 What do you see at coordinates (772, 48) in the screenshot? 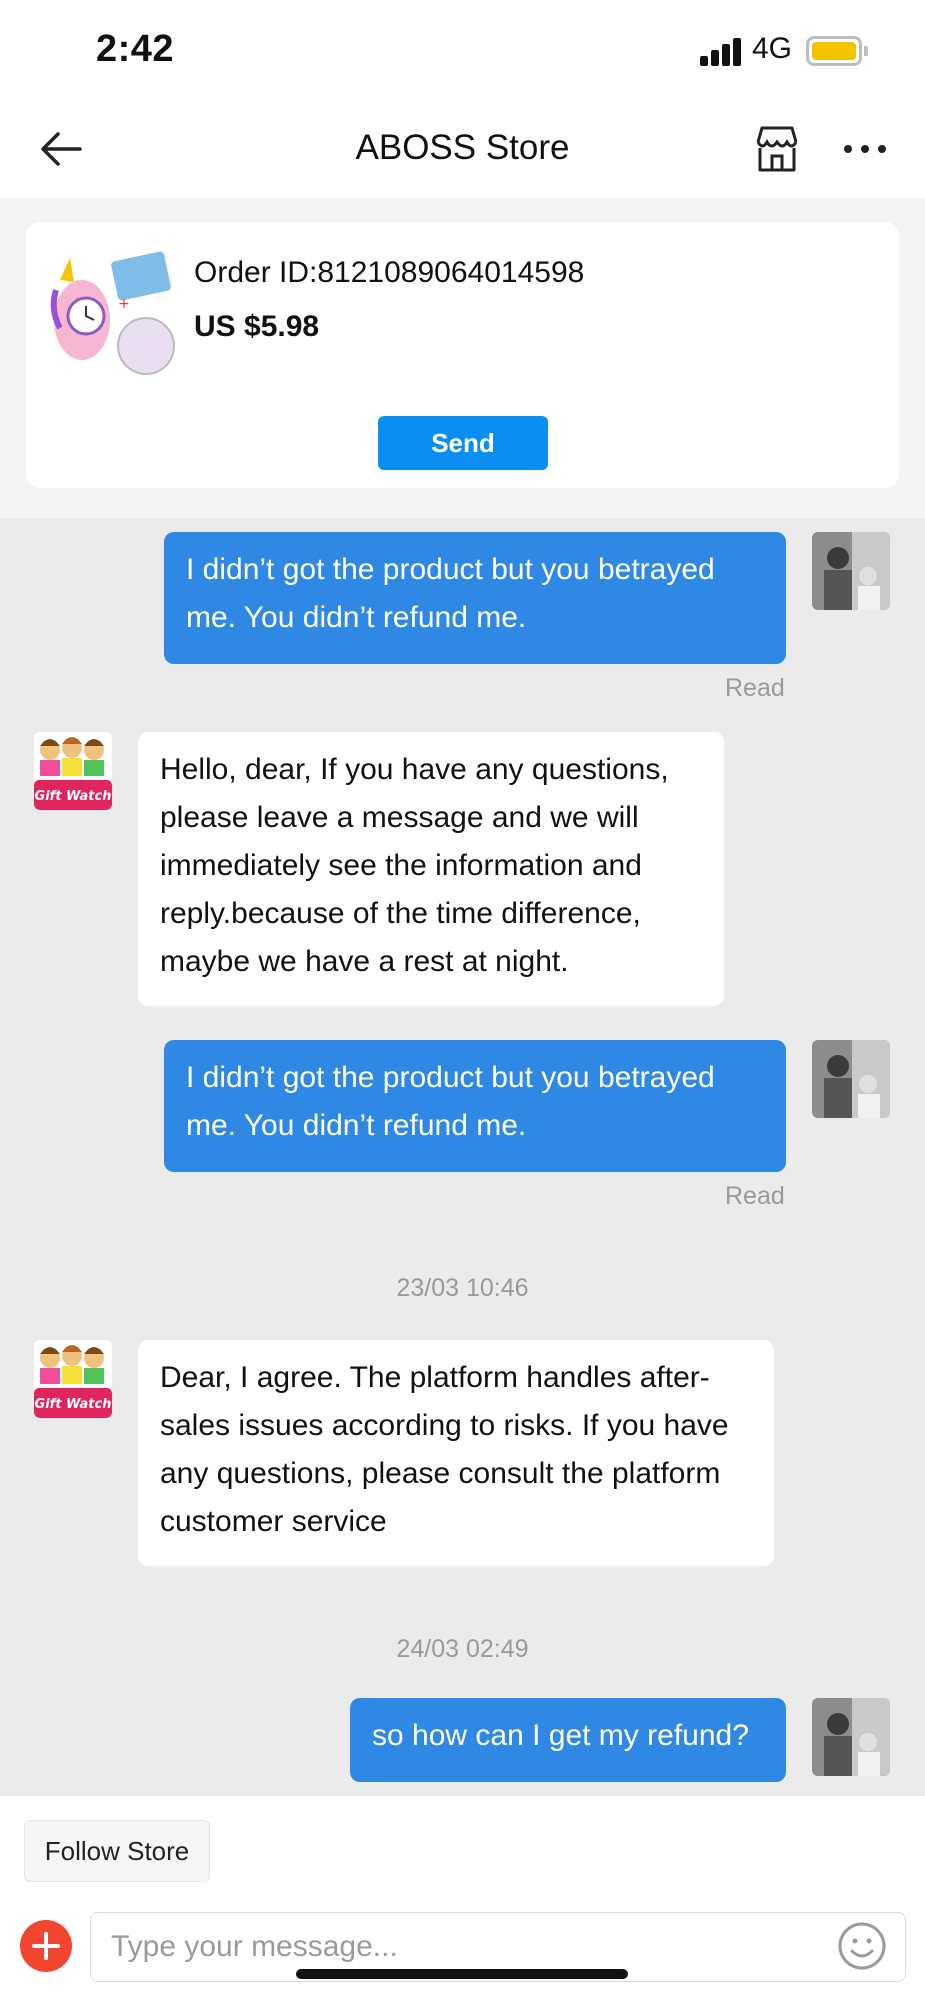
I see `network-type: 4G` at bounding box center [772, 48].